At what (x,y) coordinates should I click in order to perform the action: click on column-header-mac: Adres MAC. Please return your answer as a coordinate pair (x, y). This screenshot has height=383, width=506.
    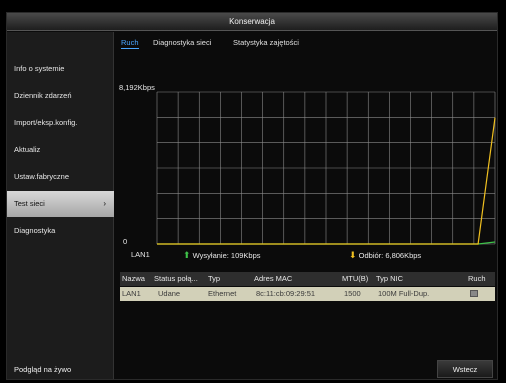
    Looking at the image, I should click on (273, 278).